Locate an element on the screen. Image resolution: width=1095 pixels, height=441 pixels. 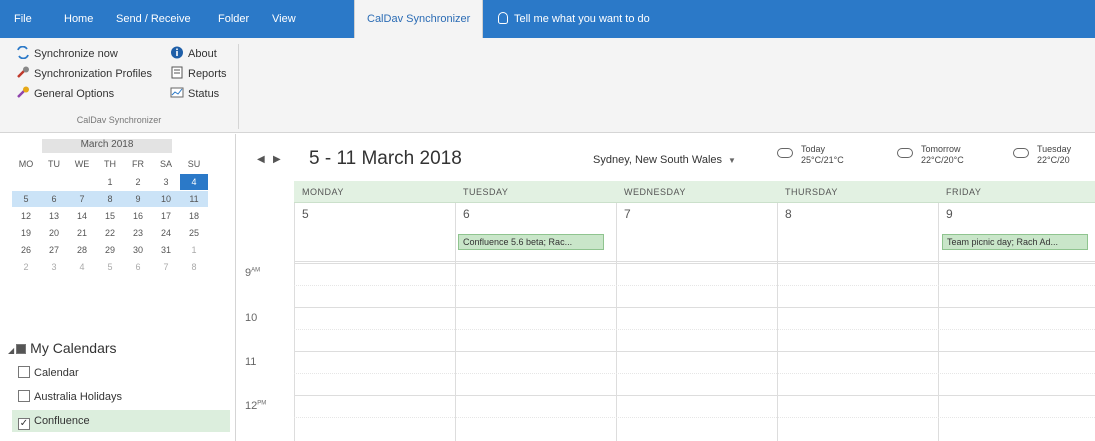
mini-day: 22 is located at coordinates (110, 233).